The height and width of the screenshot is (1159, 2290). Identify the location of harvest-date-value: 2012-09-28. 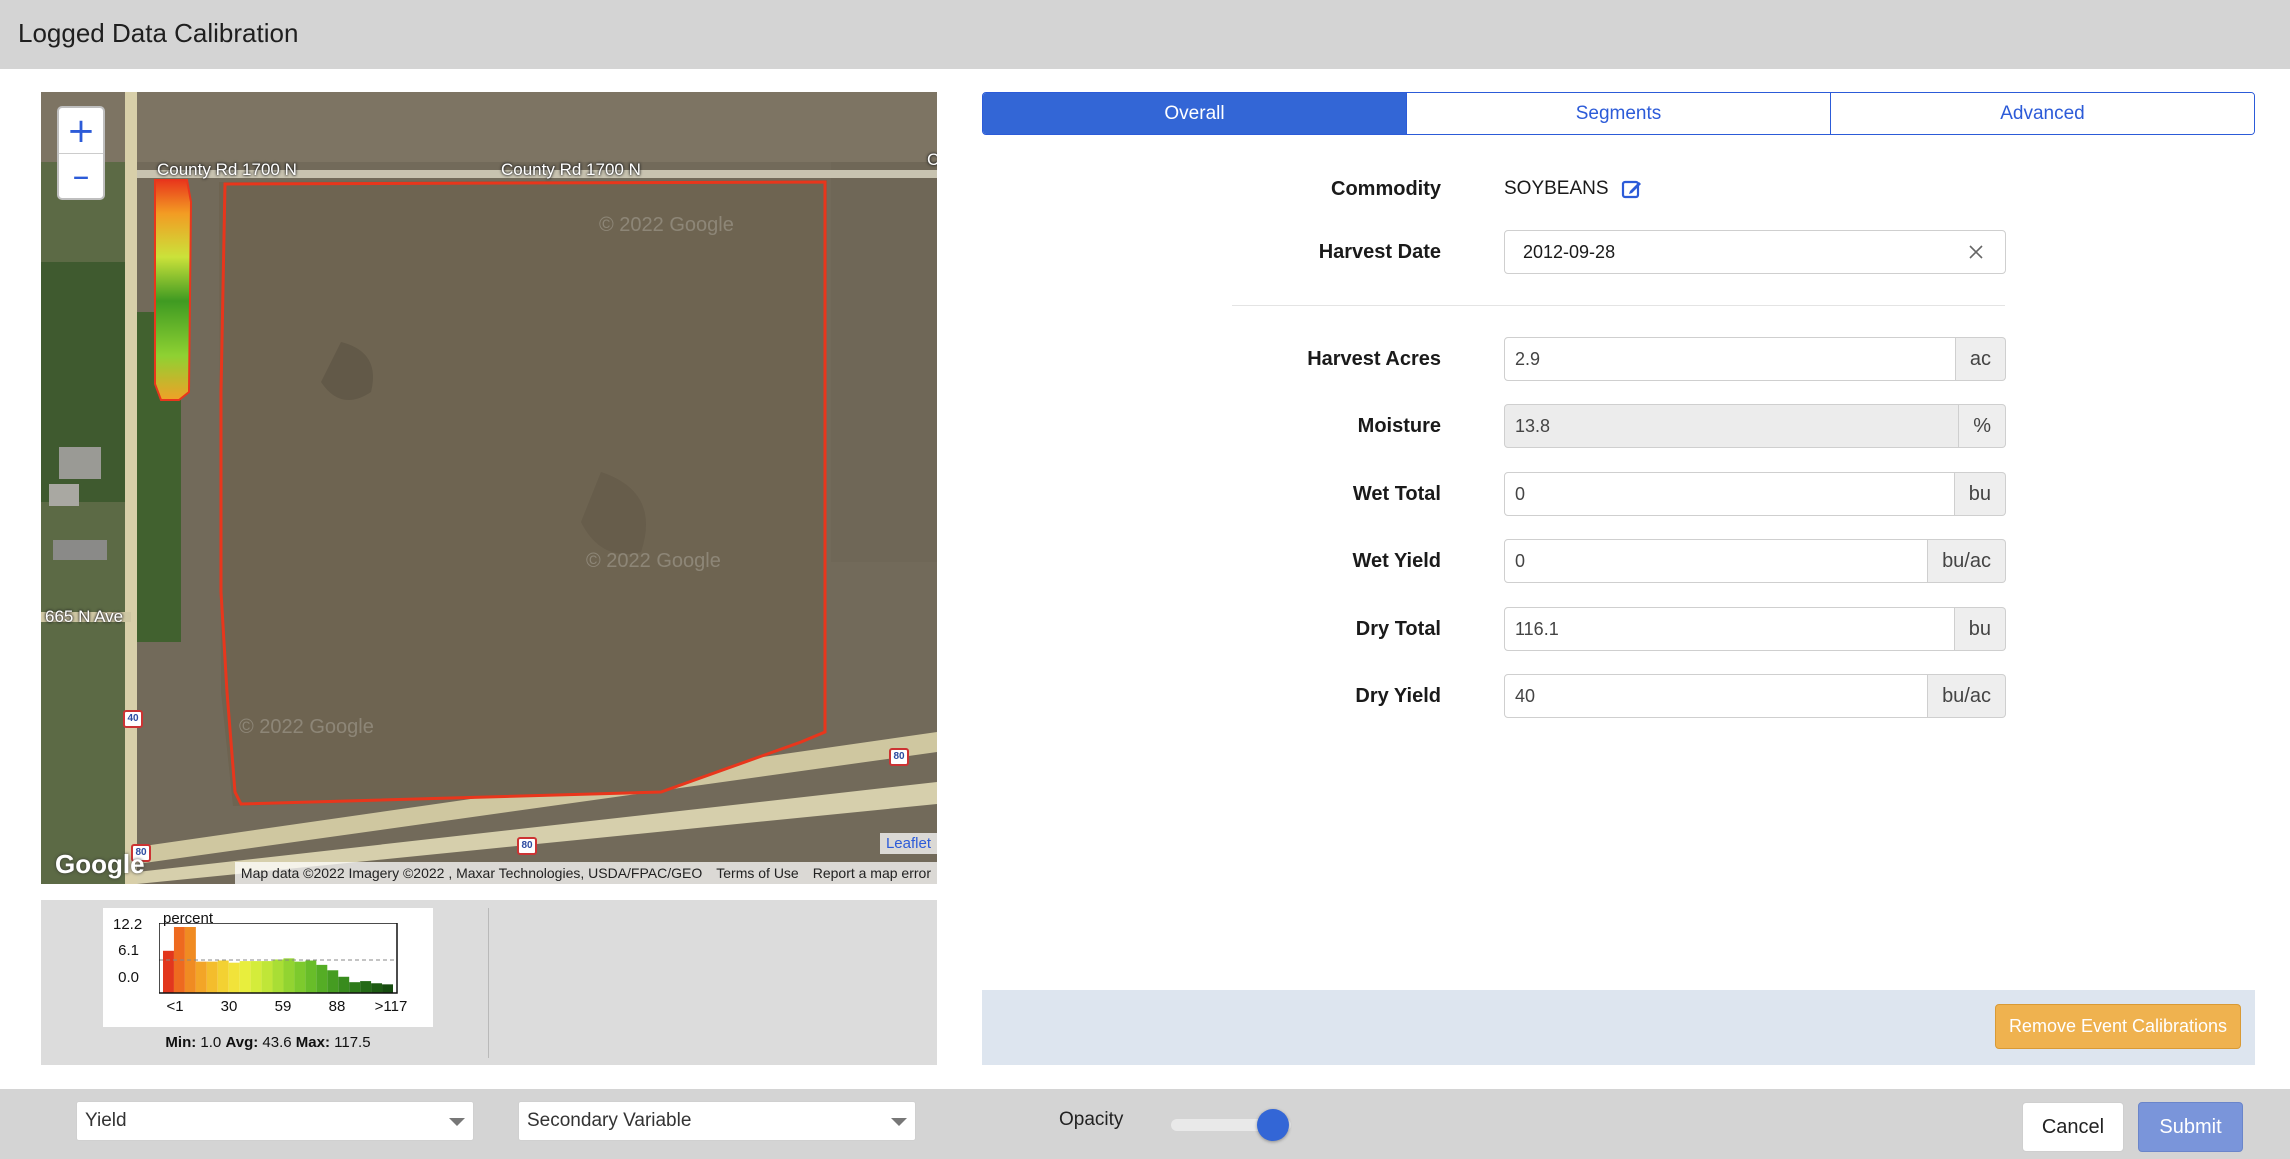
(1569, 251).